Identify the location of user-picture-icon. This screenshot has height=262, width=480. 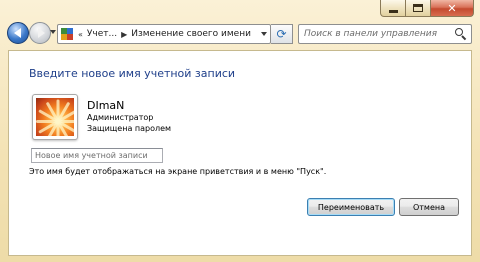
(55, 117).